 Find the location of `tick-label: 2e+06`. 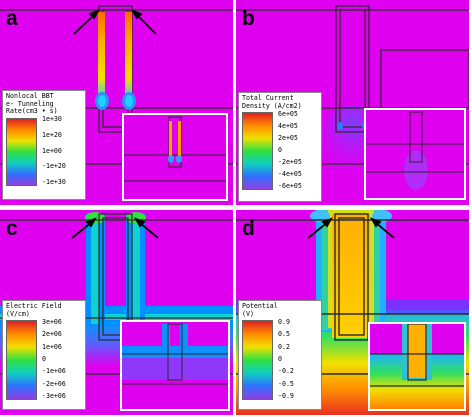

tick-label: 2e+06 is located at coordinates (52, 334).